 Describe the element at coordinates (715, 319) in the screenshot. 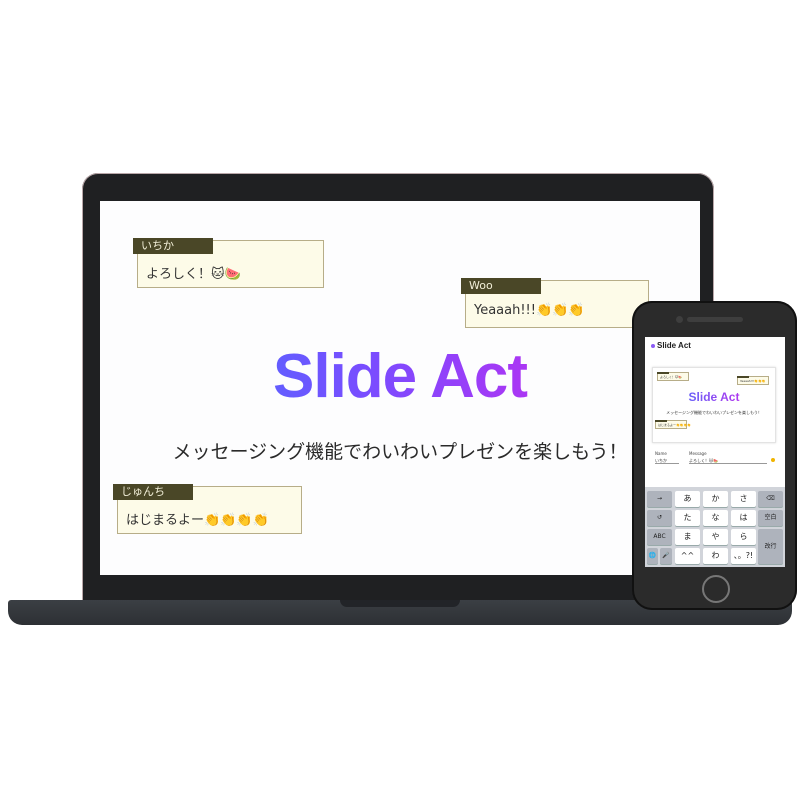

I see `speaker-grille` at that location.